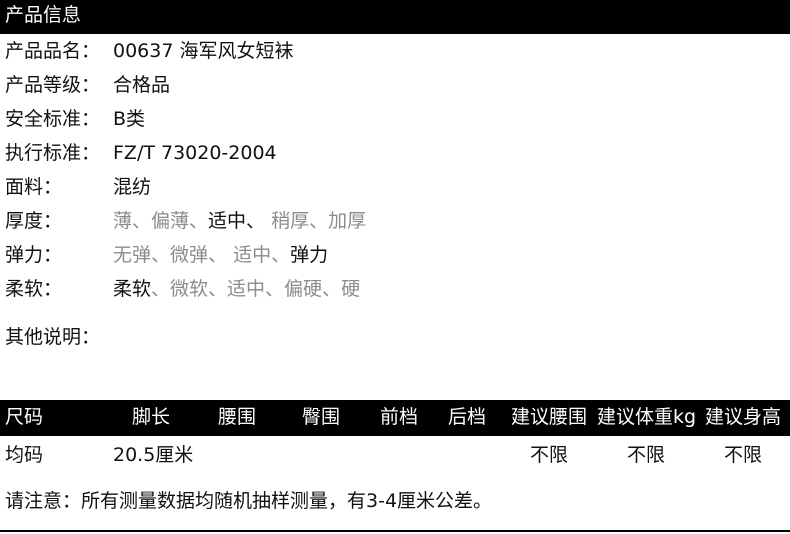 The image size is (790, 534). I want to click on suggested-weight-cell: 不限, so click(646, 455).